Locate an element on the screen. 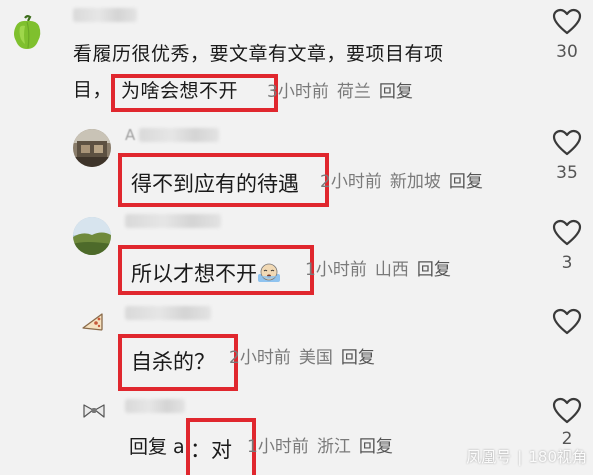  like-button is located at coordinates (567, 325).